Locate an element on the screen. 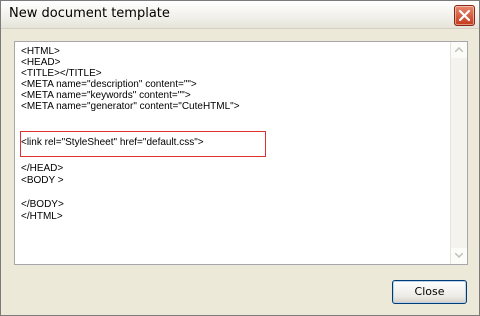 The height and width of the screenshot is (316, 480). scroll-down-button is located at coordinates (459, 256).